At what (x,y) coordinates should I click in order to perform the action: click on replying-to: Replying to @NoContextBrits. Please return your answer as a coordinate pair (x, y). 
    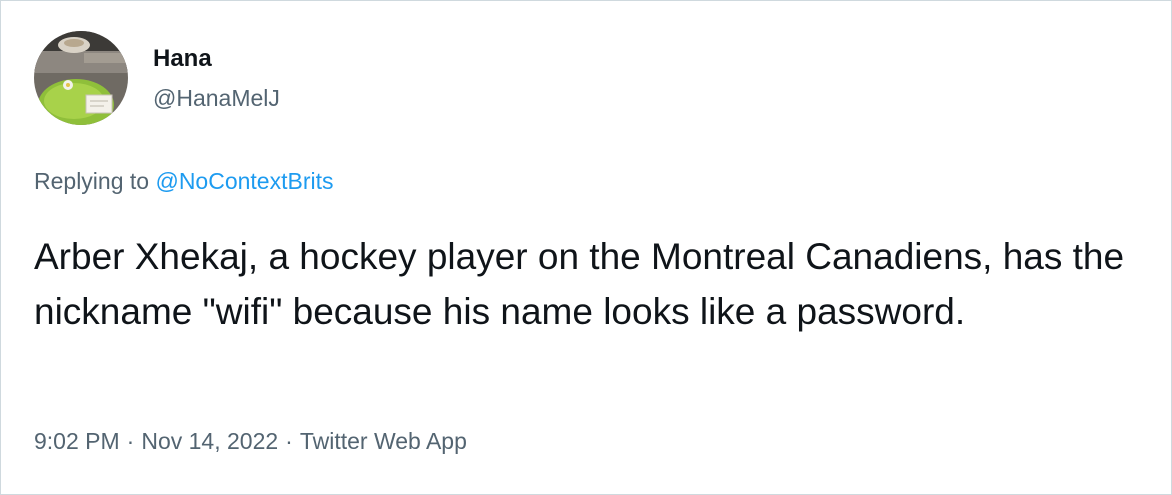
    Looking at the image, I should click on (183, 181).